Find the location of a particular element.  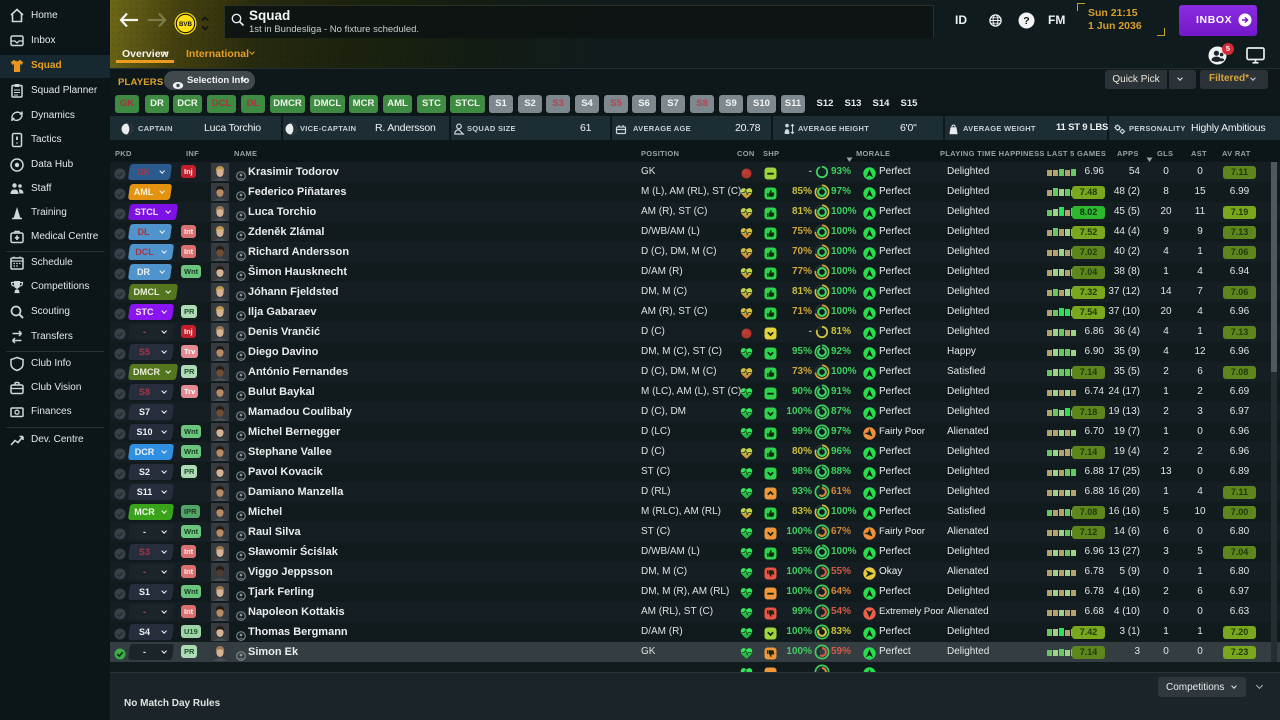

svg-text: BVB is located at coordinates (186, 24).